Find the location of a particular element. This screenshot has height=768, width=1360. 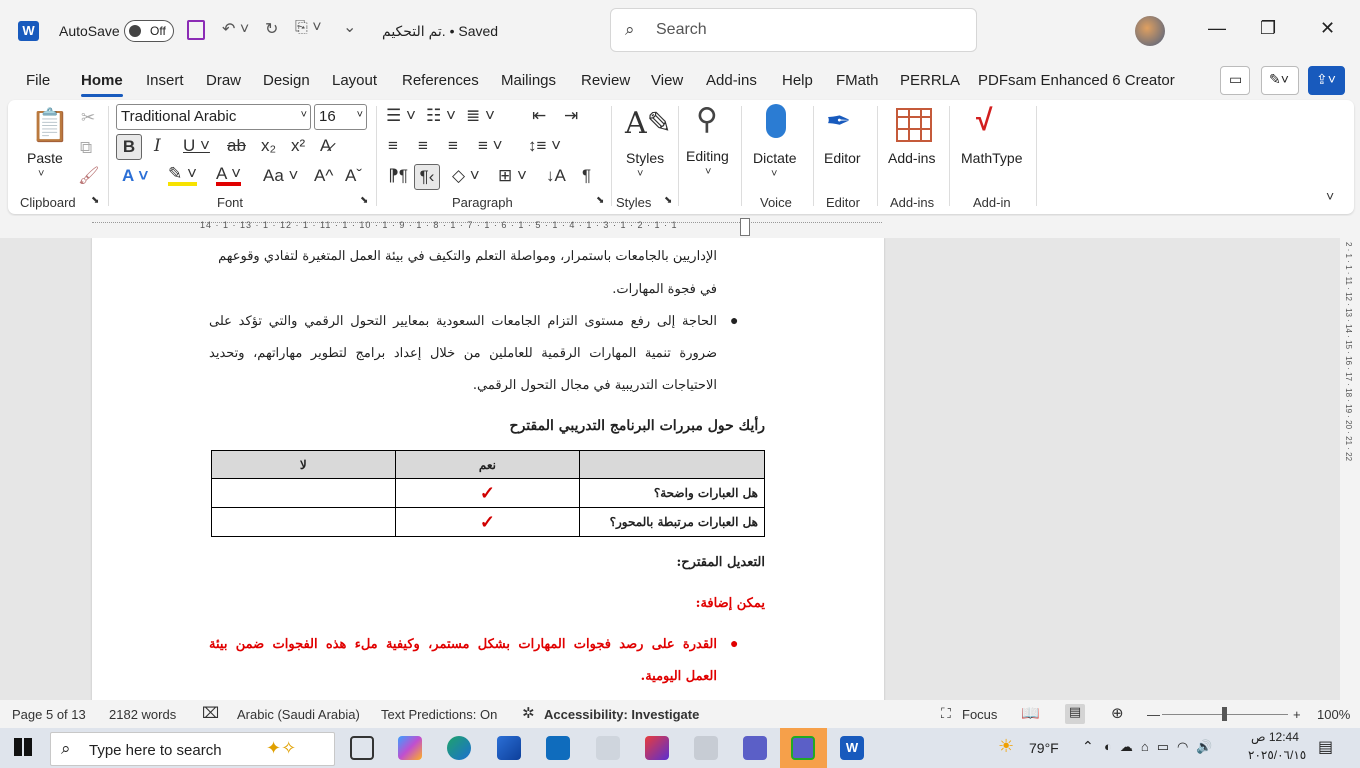

paste-format-icon: ⎘ ˅ is located at coordinates (308, 28).